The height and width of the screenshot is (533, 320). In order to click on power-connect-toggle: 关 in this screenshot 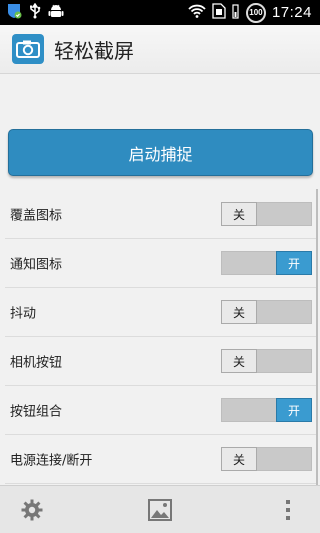, I will do `click(266, 459)`.